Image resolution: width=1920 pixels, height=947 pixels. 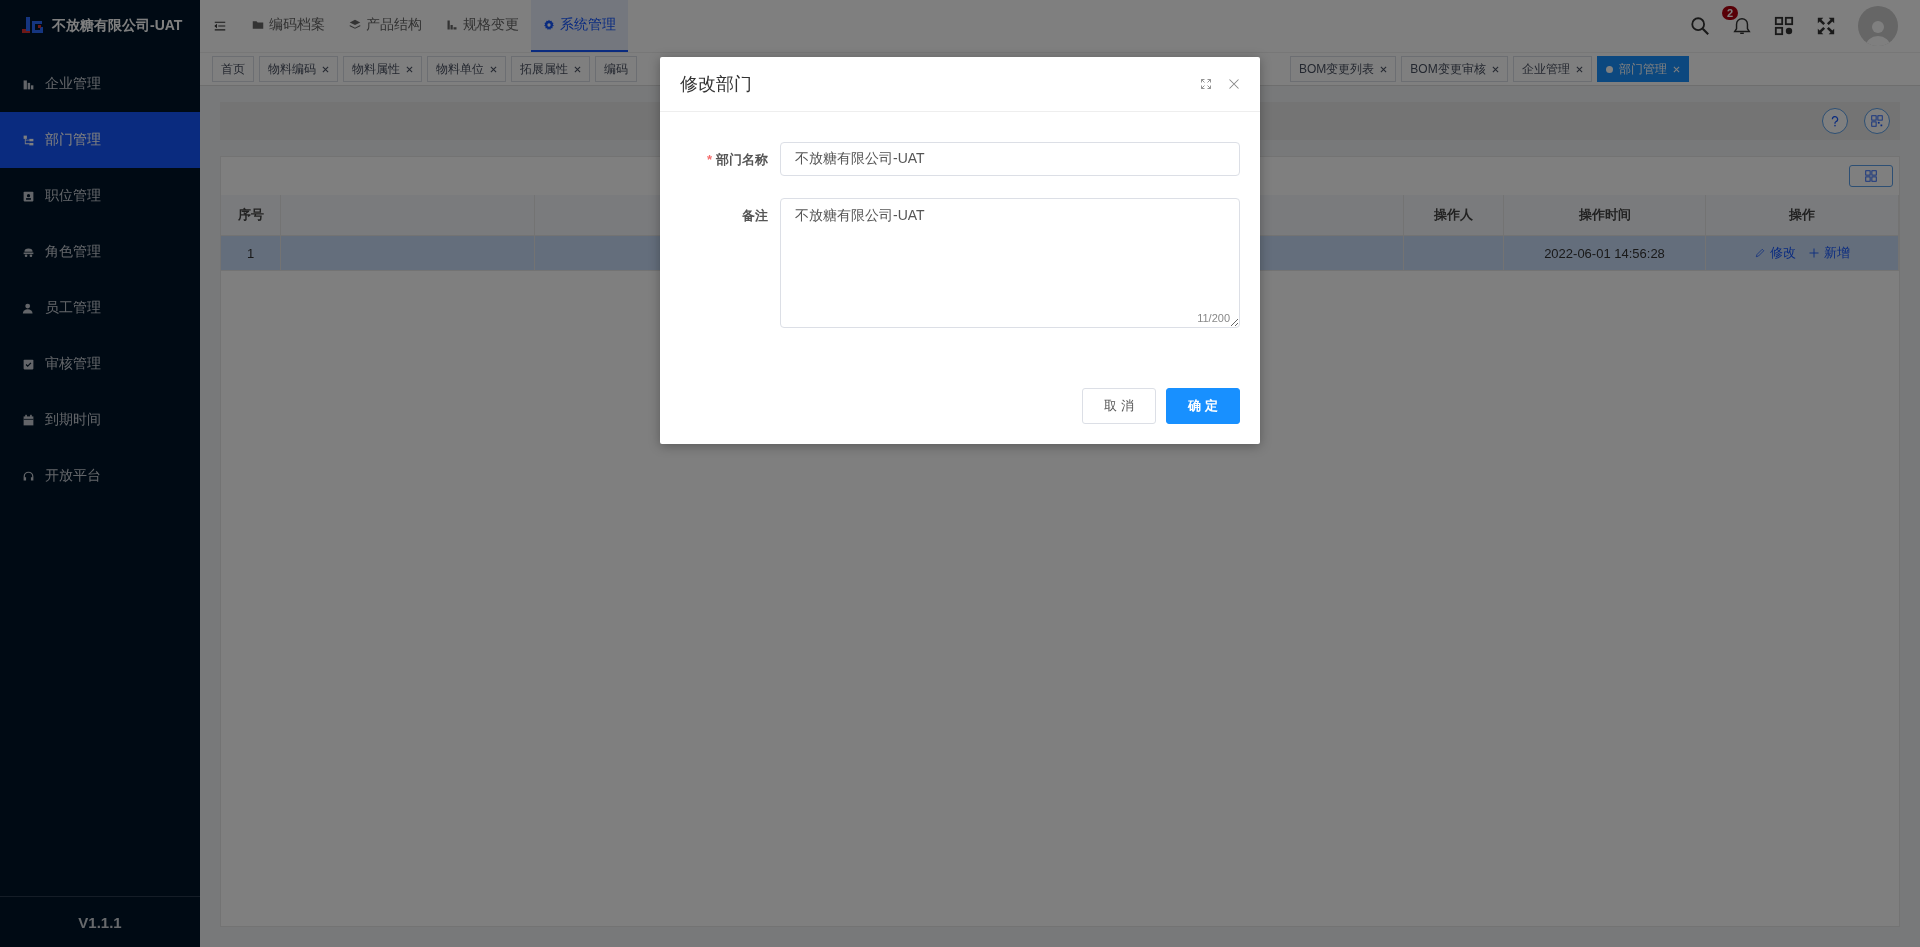 I want to click on edit-link: 修改, so click(x=1775, y=253).